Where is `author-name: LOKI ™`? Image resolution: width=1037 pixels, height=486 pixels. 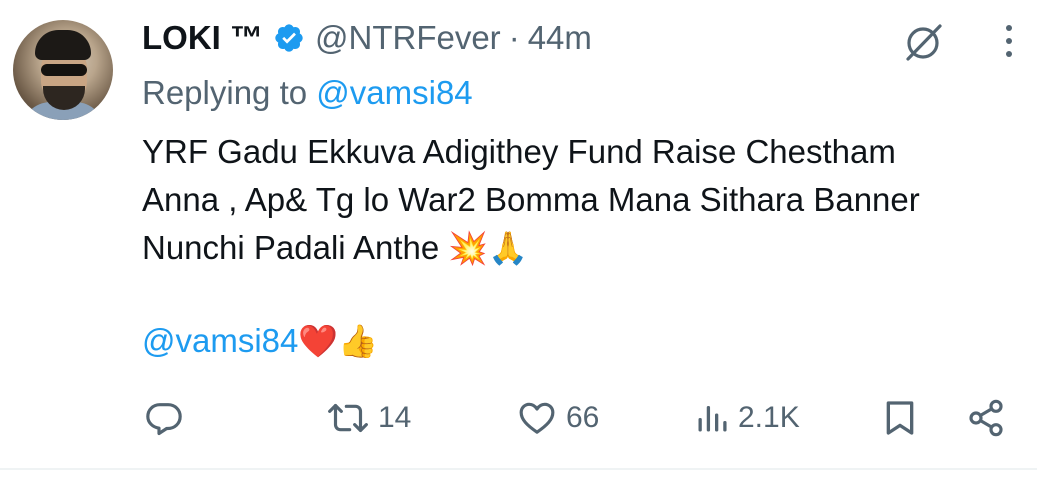 author-name: LOKI ™ is located at coordinates (202, 38).